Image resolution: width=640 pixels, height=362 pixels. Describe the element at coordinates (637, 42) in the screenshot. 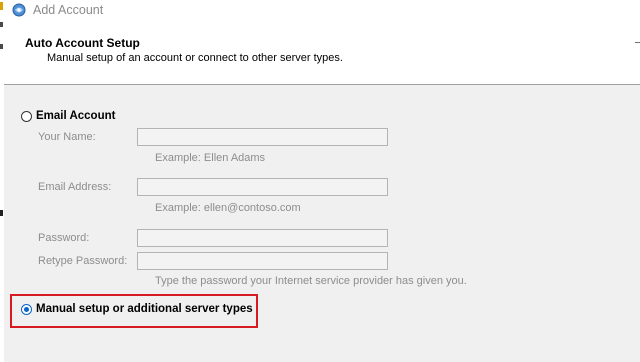

I see `header-edge-mark` at that location.